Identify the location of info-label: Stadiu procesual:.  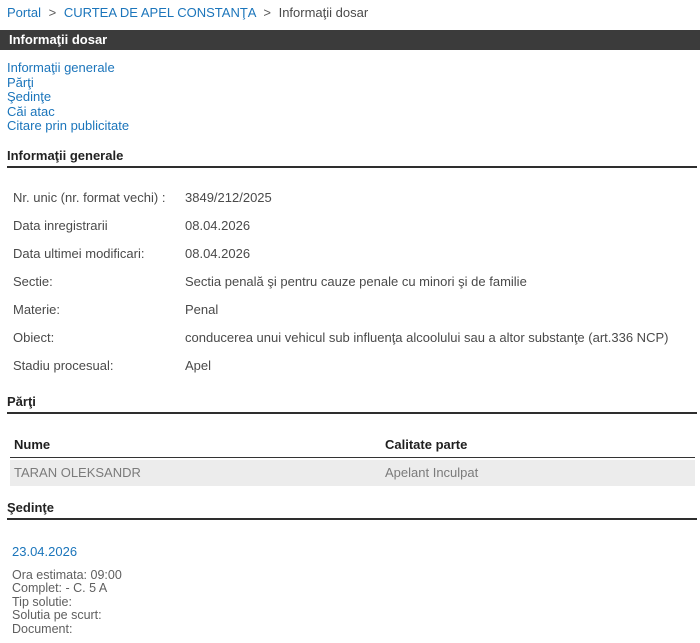
(63, 366).